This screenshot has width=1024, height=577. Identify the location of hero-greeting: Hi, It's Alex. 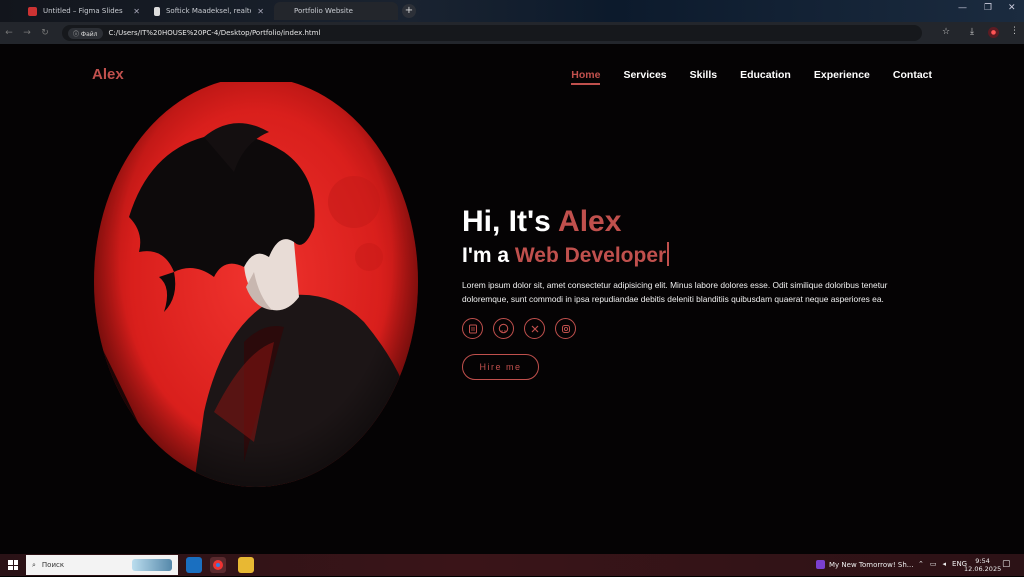
(702, 222).